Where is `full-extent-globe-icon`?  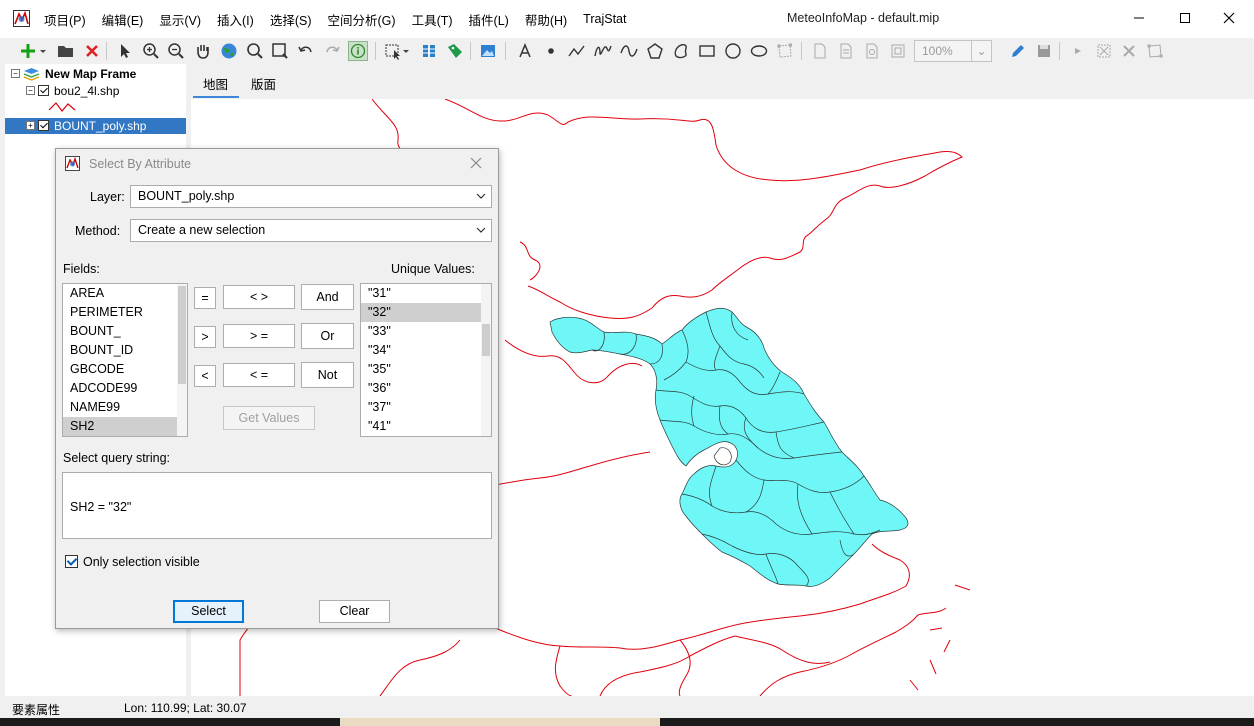 full-extent-globe-icon is located at coordinates (229, 51).